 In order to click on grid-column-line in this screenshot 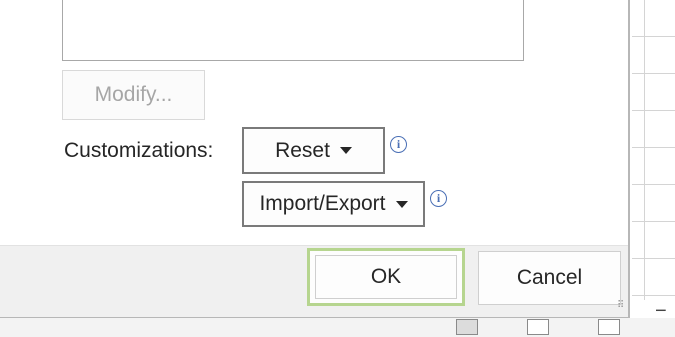, I will do `click(644, 150)`.